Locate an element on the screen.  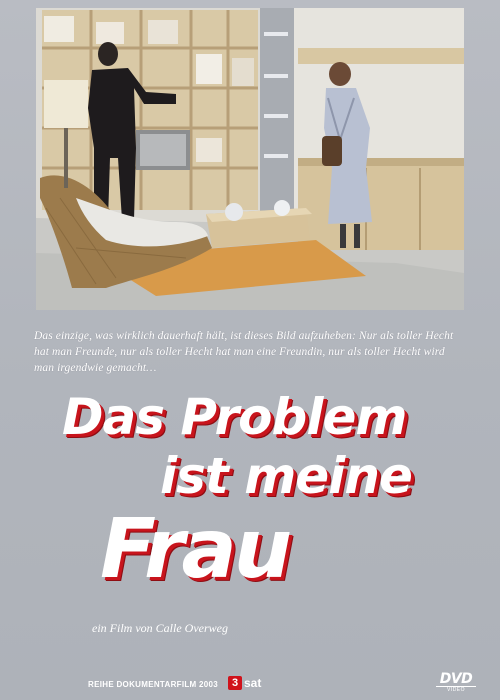
dvd-logo-subtext: VIDEO is located at coordinates (456, 690).